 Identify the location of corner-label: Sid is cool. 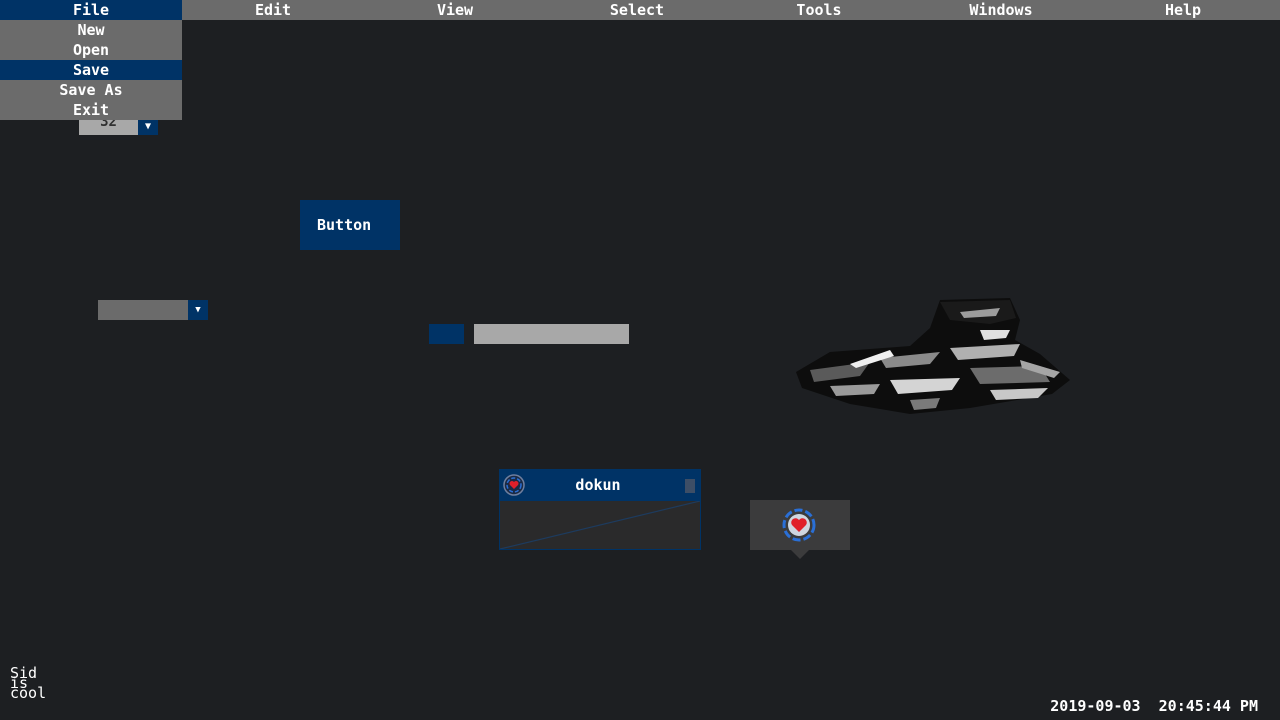
(40, 684).